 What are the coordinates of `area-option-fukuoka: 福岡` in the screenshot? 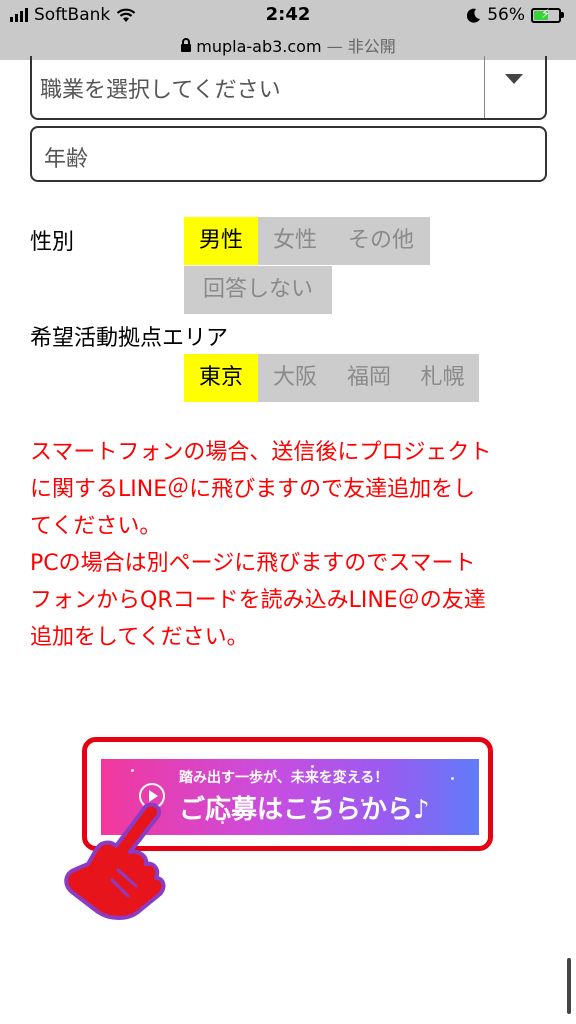 It's located at (369, 378).